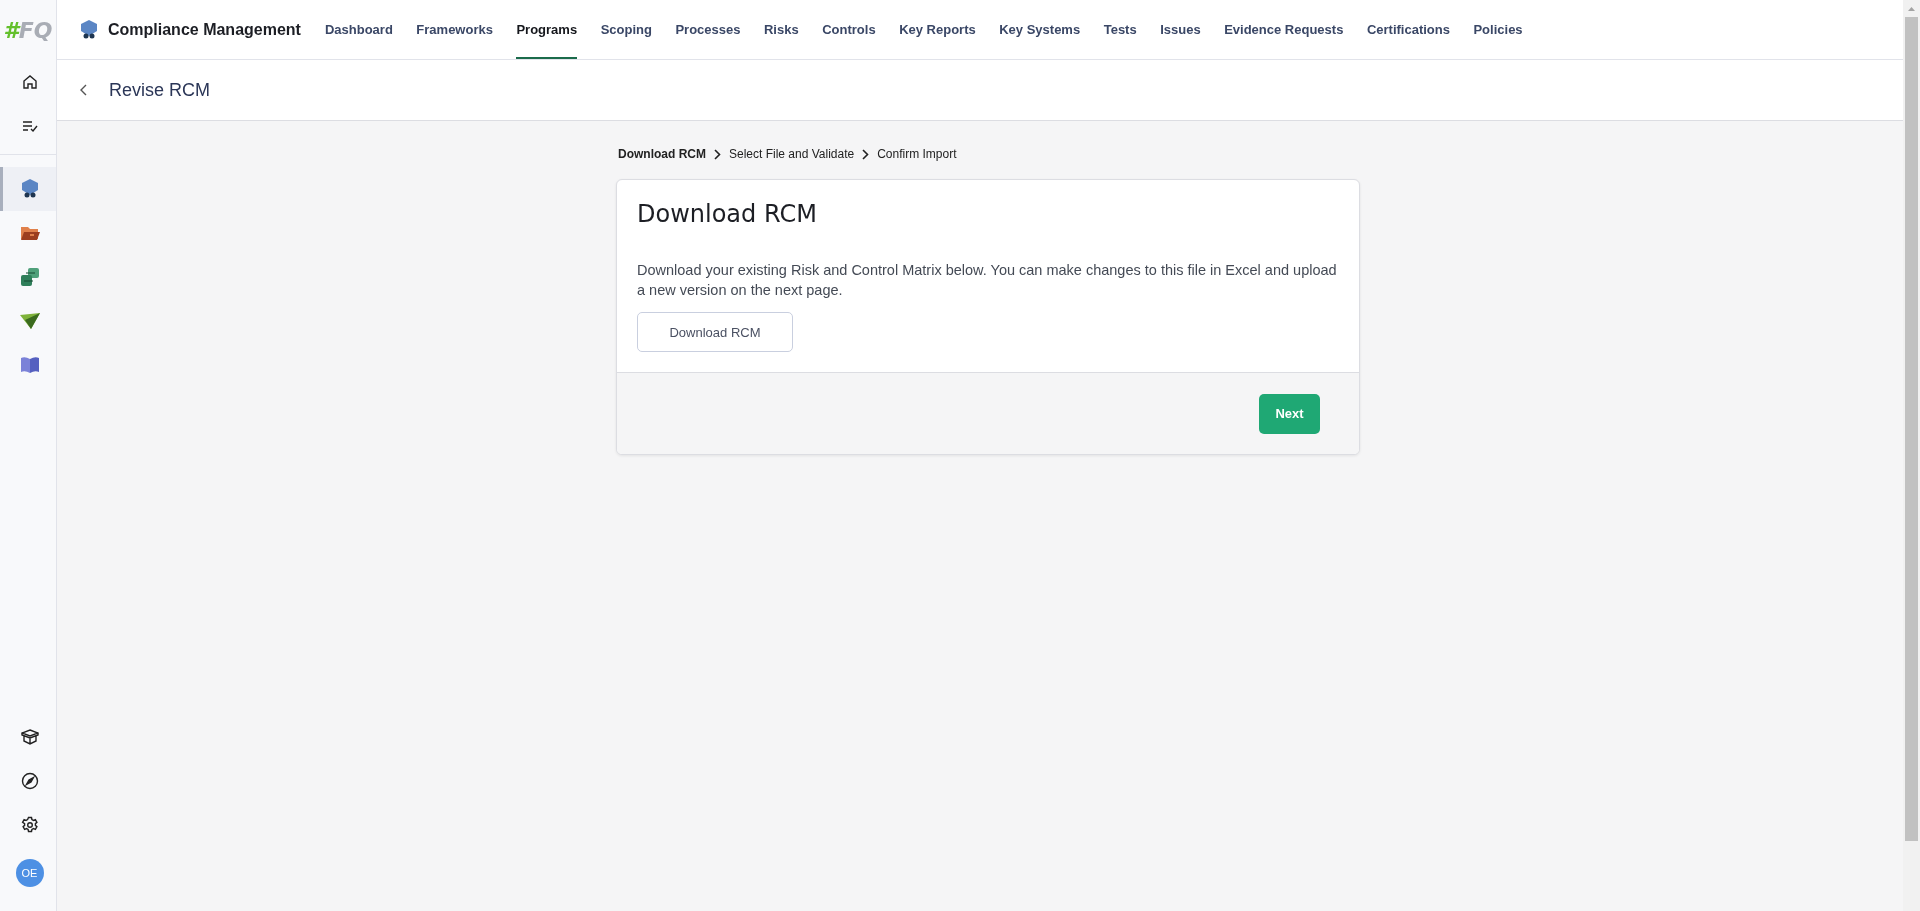 Image resolution: width=1920 pixels, height=911 pixels. I want to click on nav-tab: Dashboard, so click(358, 29).